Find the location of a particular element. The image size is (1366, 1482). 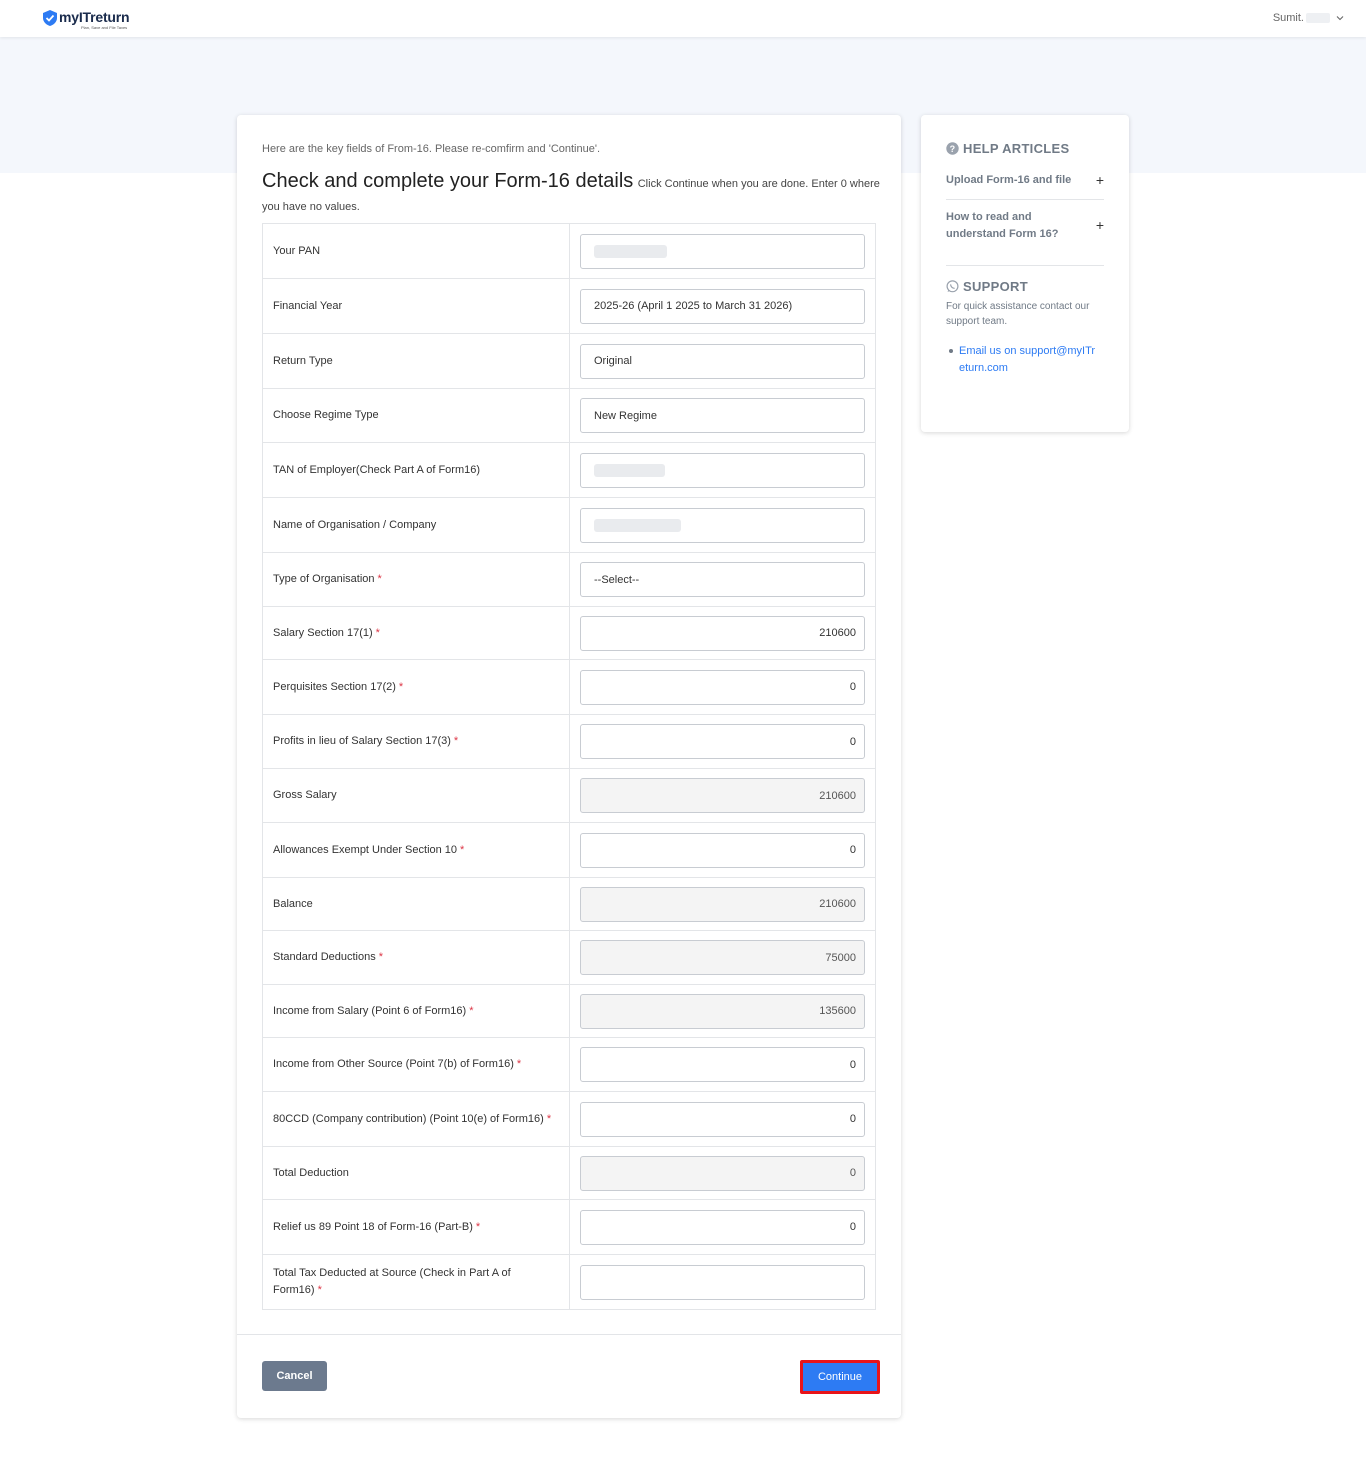

pan-field is located at coordinates (722, 251).